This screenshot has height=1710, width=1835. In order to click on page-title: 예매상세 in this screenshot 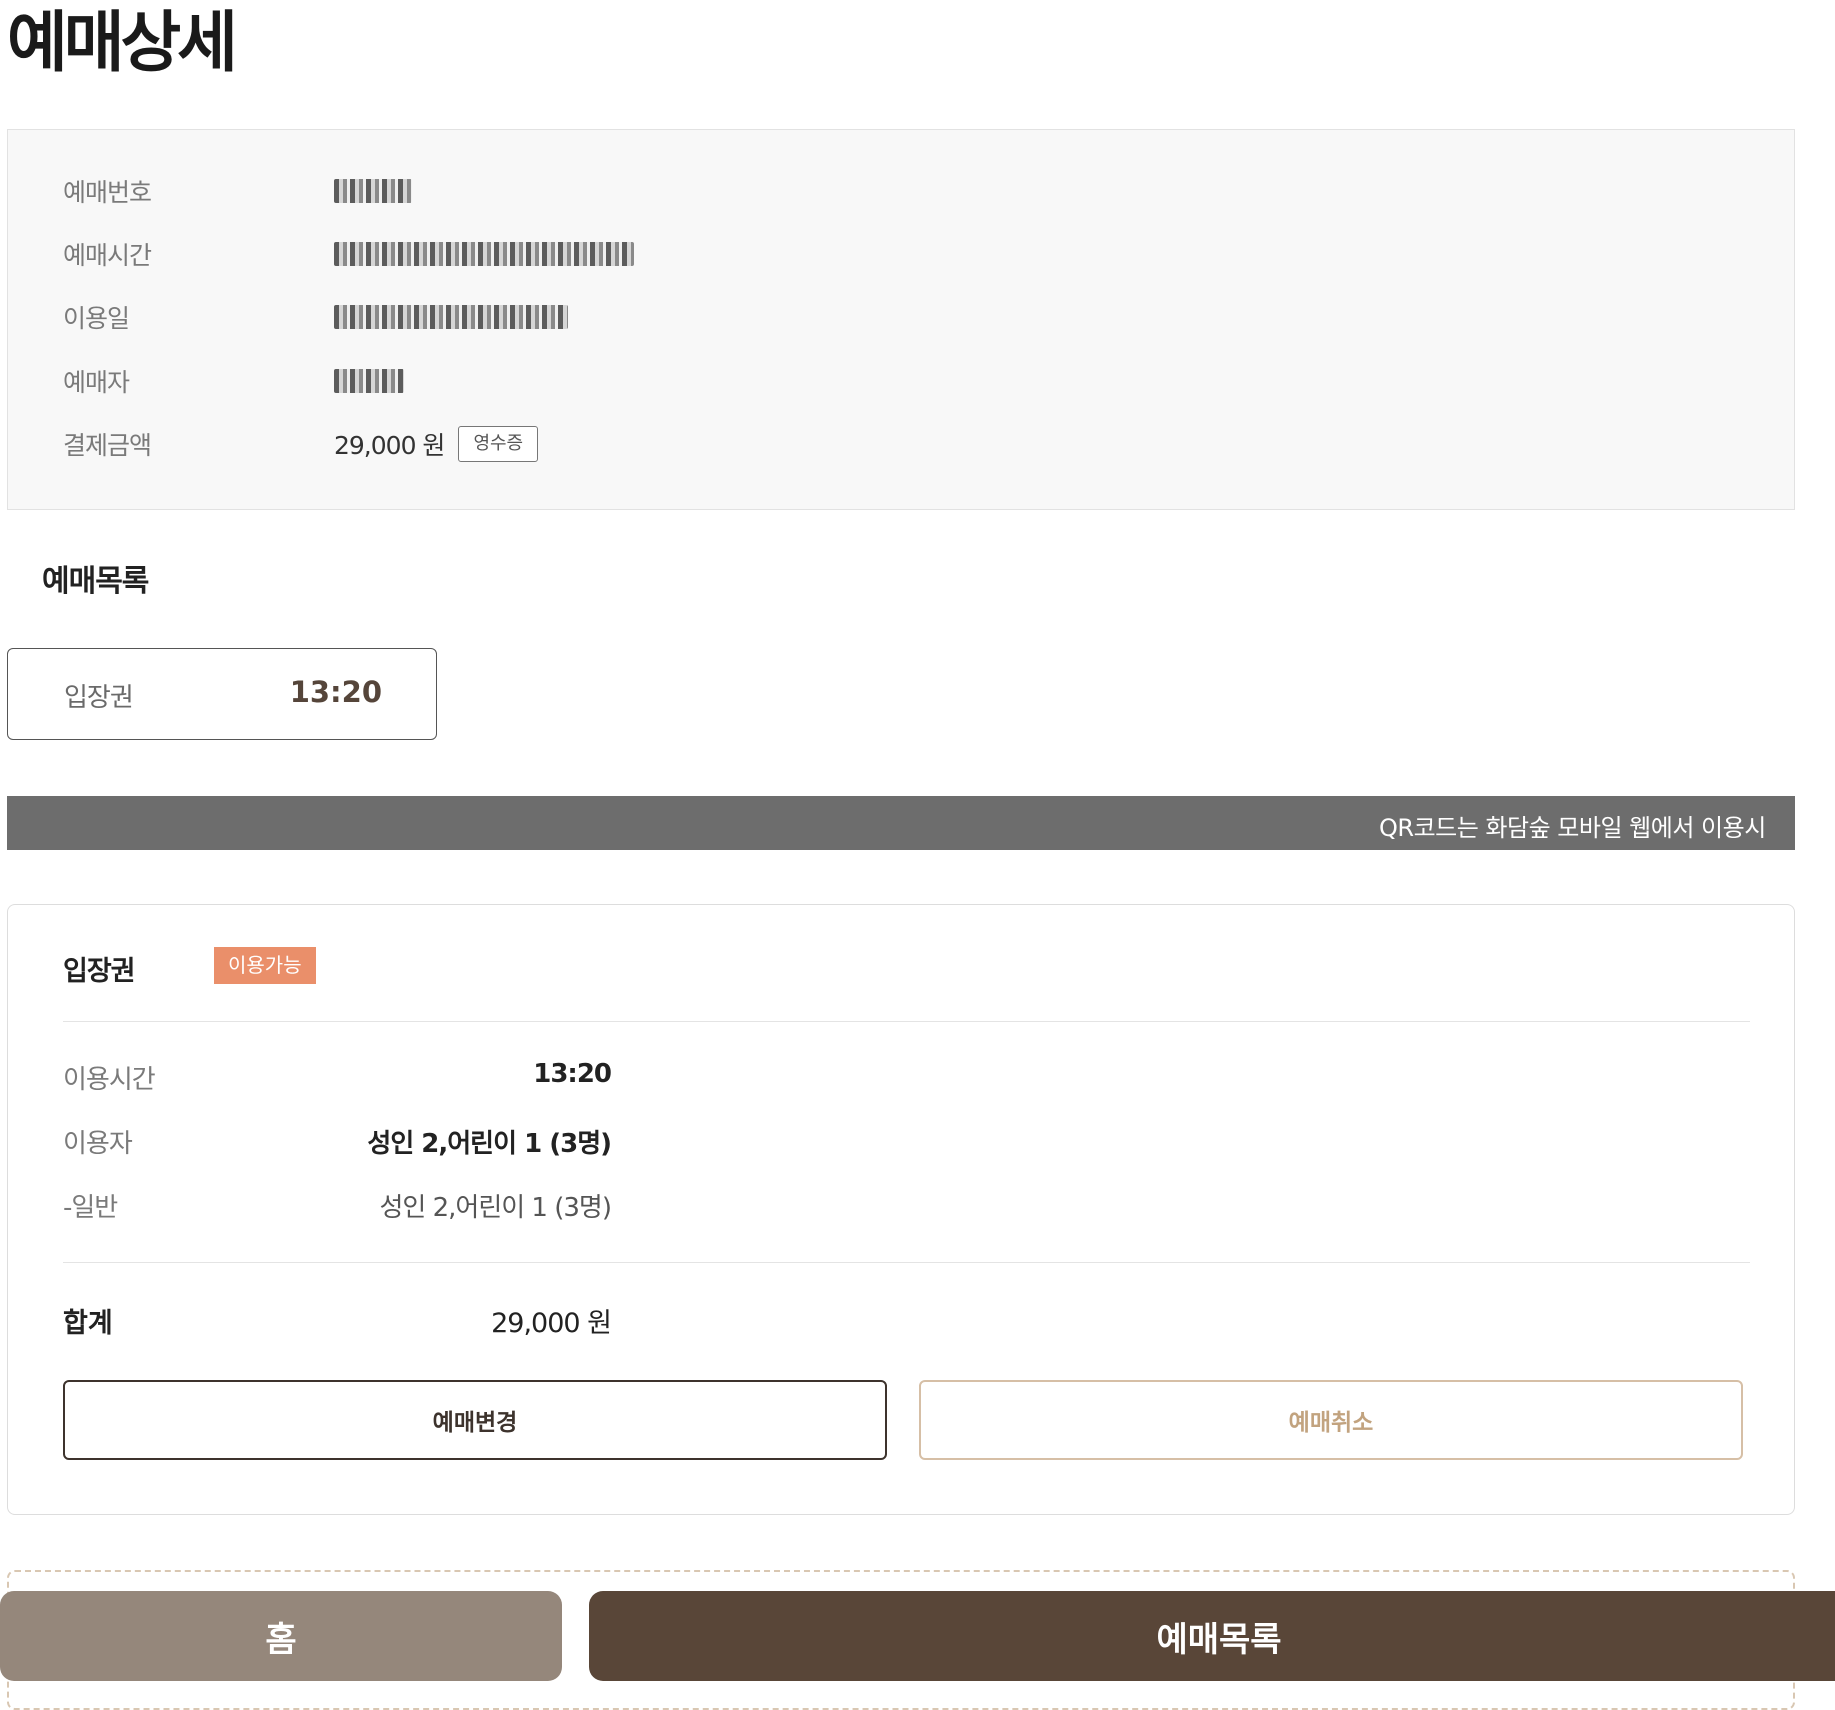, I will do `click(122, 42)`.